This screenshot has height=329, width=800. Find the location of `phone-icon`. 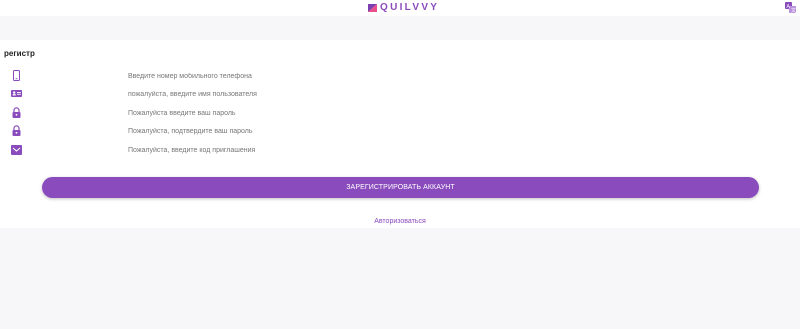

phone-icon is located at coordinates (16, 75).